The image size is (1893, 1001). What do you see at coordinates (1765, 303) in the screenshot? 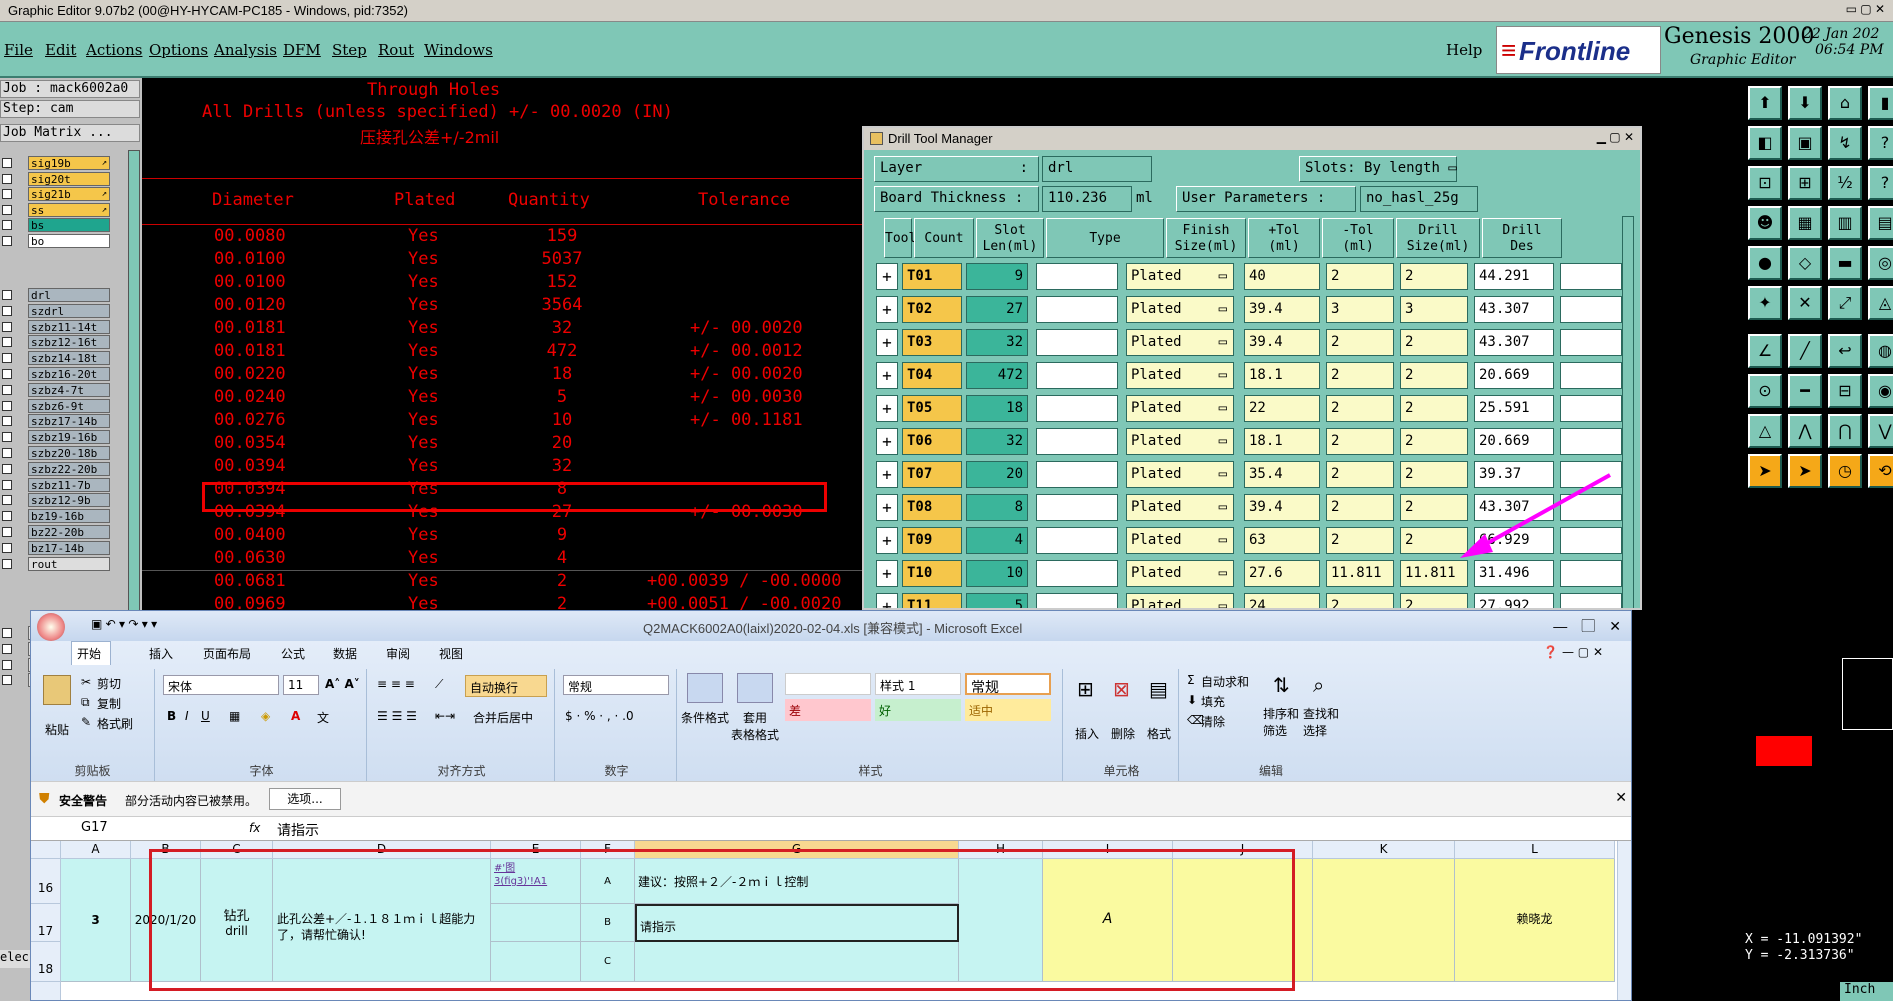
I see `route-icon: ✦` at bounding box center [1765, 303].